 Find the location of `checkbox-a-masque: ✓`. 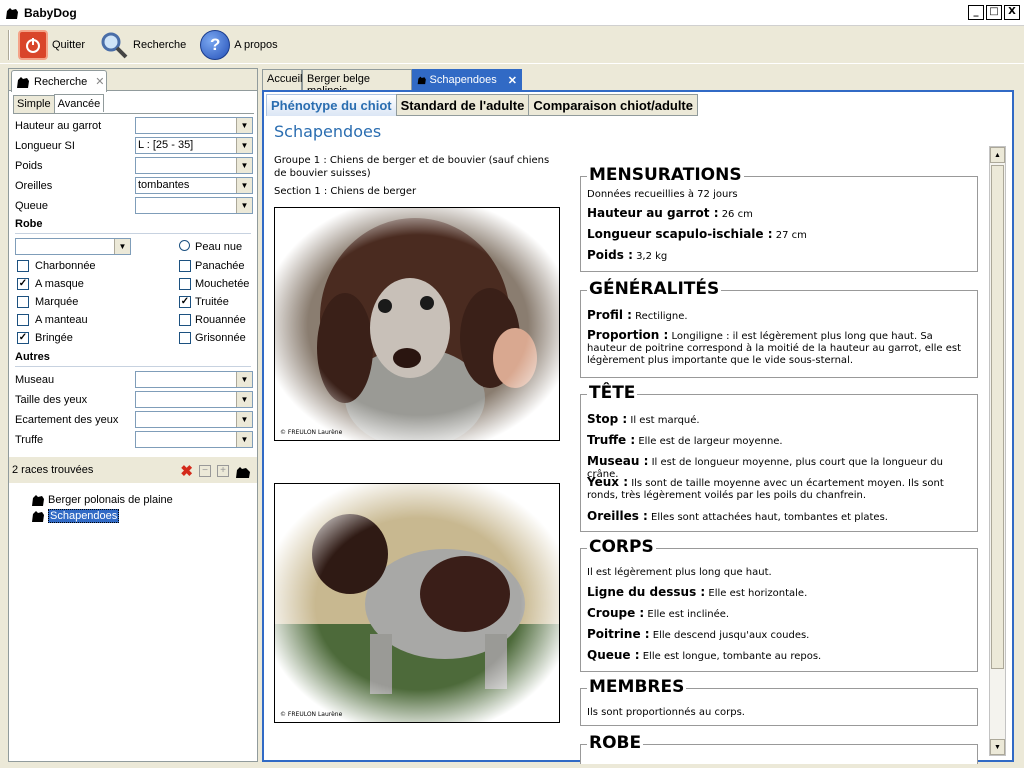

checkbox-a-masque: ✓ is located at coordinates (23, 284).